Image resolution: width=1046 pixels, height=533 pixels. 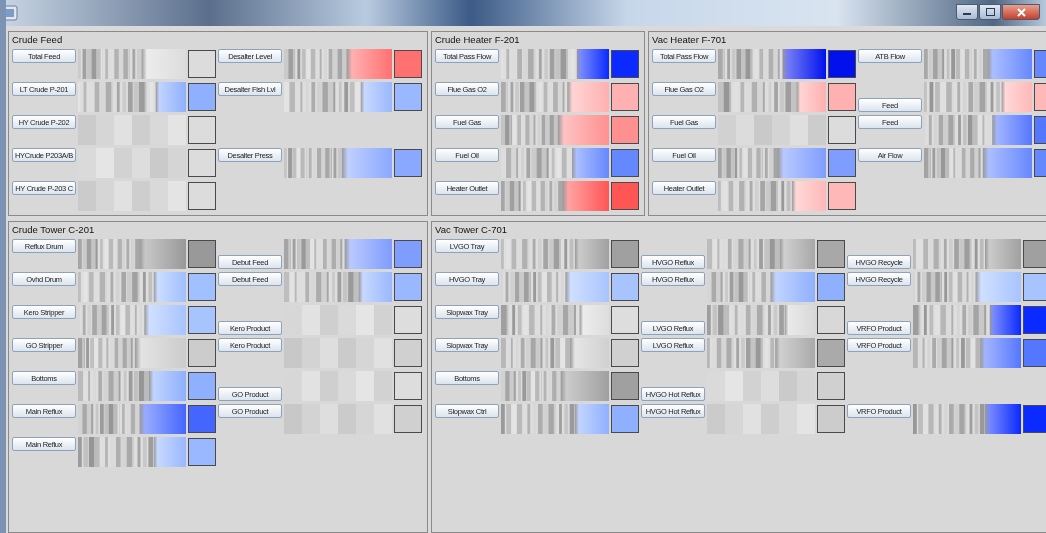 I want to click on maximize-icon, so click(x=990, y=12).